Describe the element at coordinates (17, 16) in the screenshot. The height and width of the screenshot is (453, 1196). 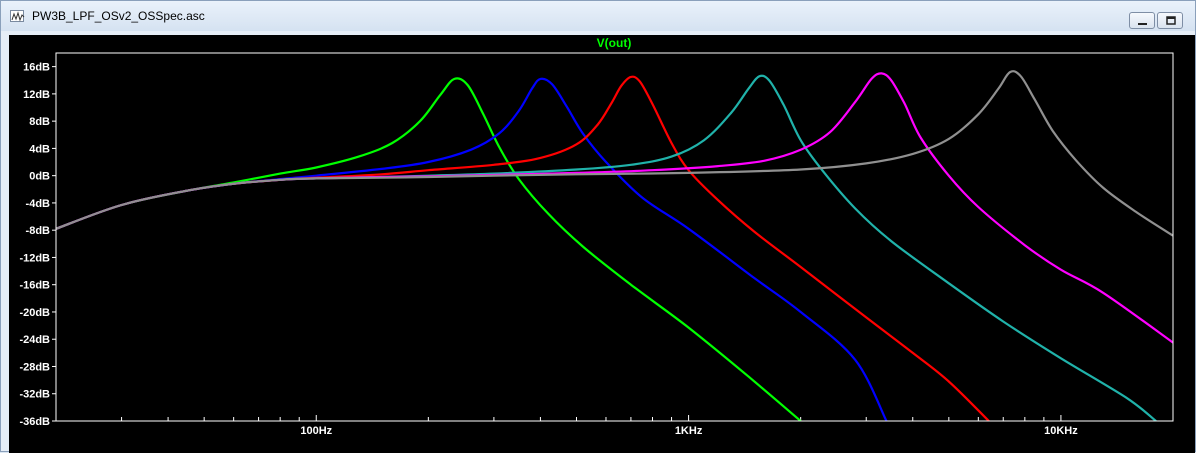
I see `waveform-document-icon` at that location.